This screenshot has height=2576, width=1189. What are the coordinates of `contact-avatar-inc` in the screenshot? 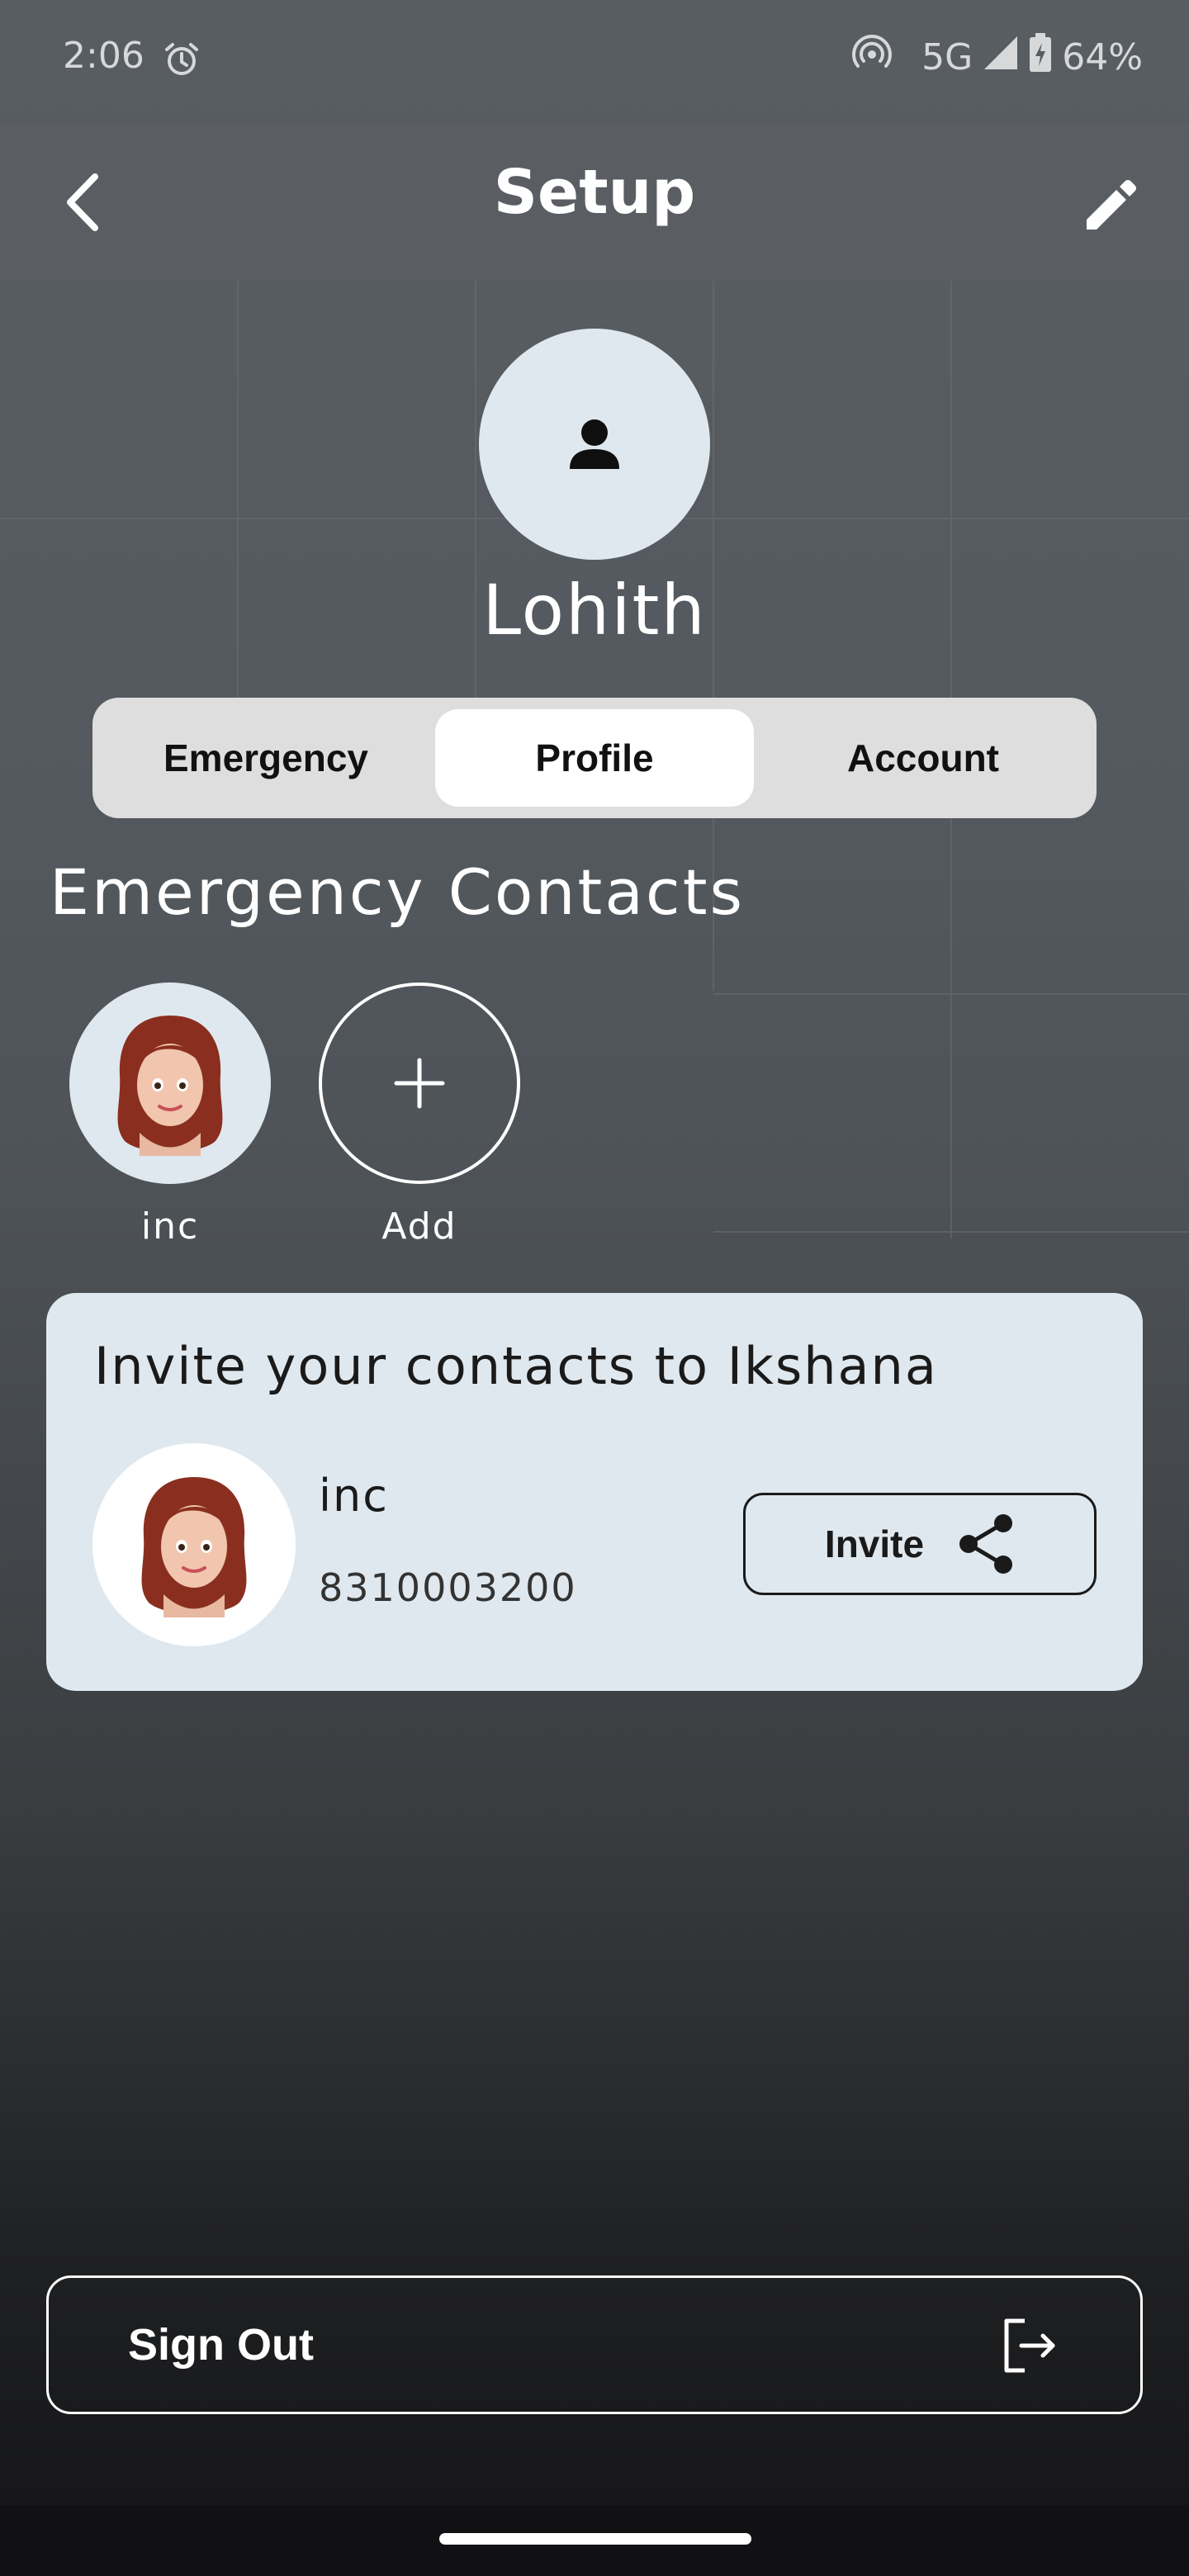 It's located at (170, 1083).